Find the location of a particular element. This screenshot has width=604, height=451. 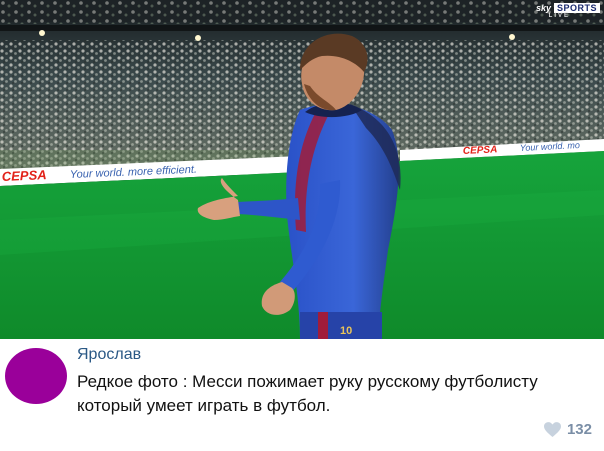

comment-author: Ярослав is located at coordinates (109, 355).